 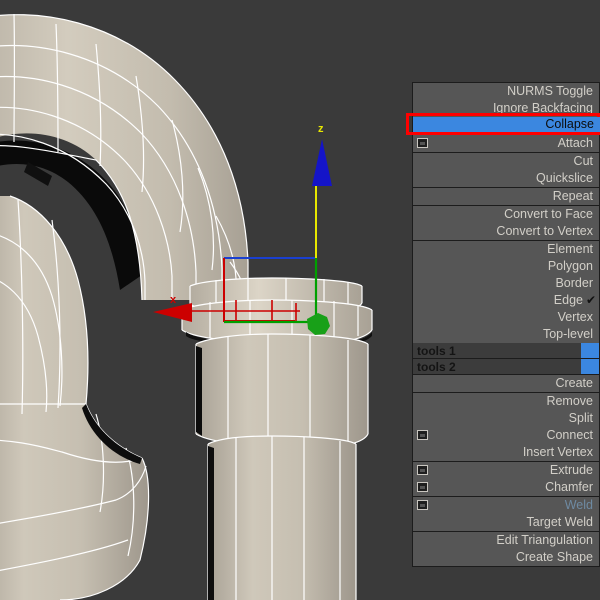 What do you see at coordinates (548, 214) in the screenshot?
I see `menu-item-label: Convert to Face` at bounding box center [548, 214].